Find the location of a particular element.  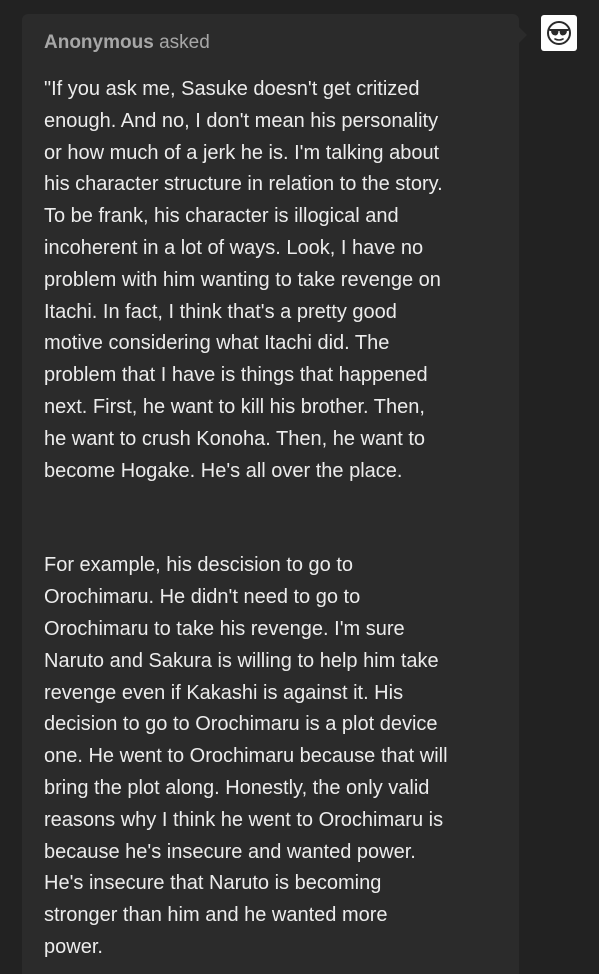

ask-header: Anonymous asked is located at coordinates (127, 43).